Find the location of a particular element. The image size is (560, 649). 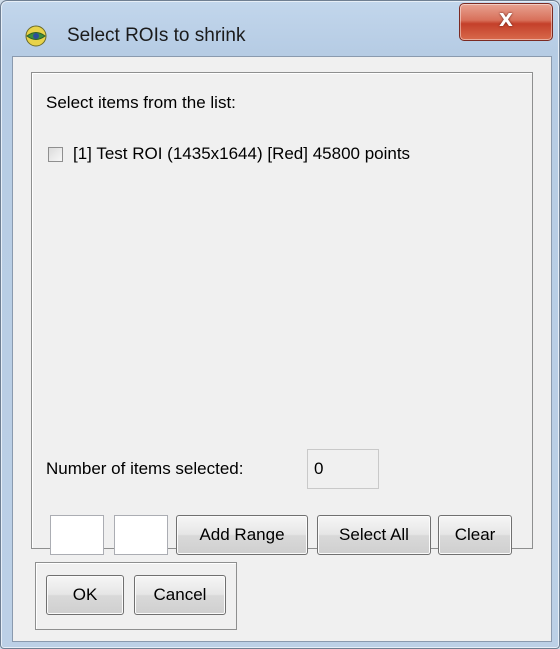

button-panel: OK Cancel is located at coordinates (136, 596).